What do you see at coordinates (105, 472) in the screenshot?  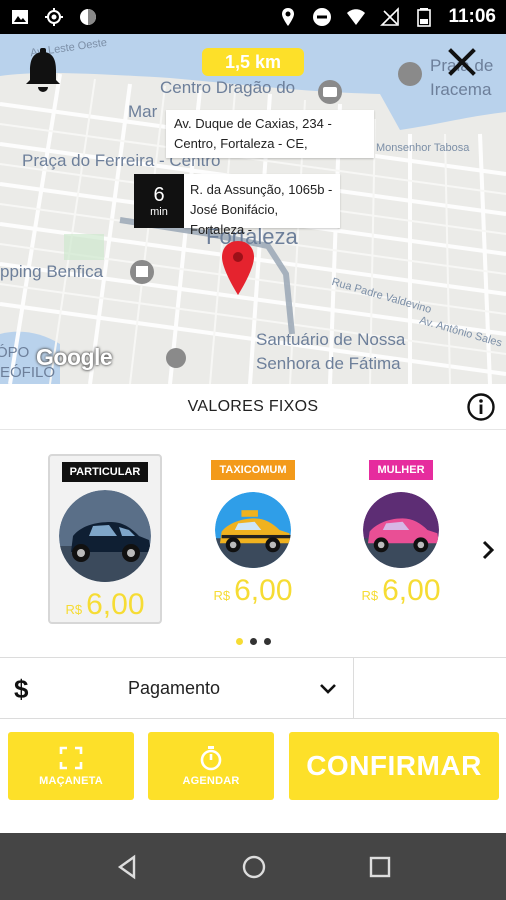 I see `category-badge: PARTICULAR` at bounding box center [105, 472].